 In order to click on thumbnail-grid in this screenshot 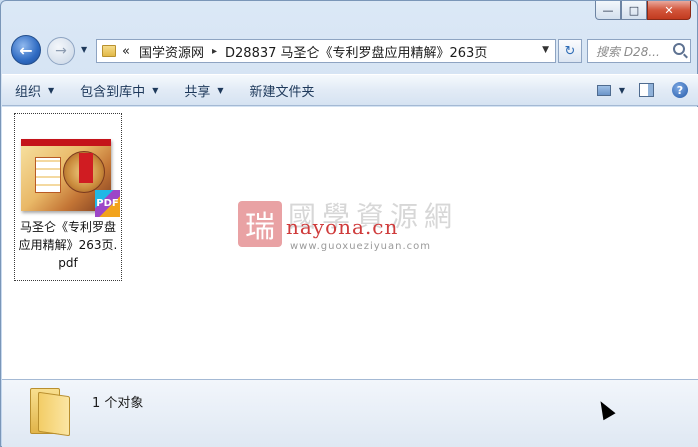, I will do `click(48, 175)`.